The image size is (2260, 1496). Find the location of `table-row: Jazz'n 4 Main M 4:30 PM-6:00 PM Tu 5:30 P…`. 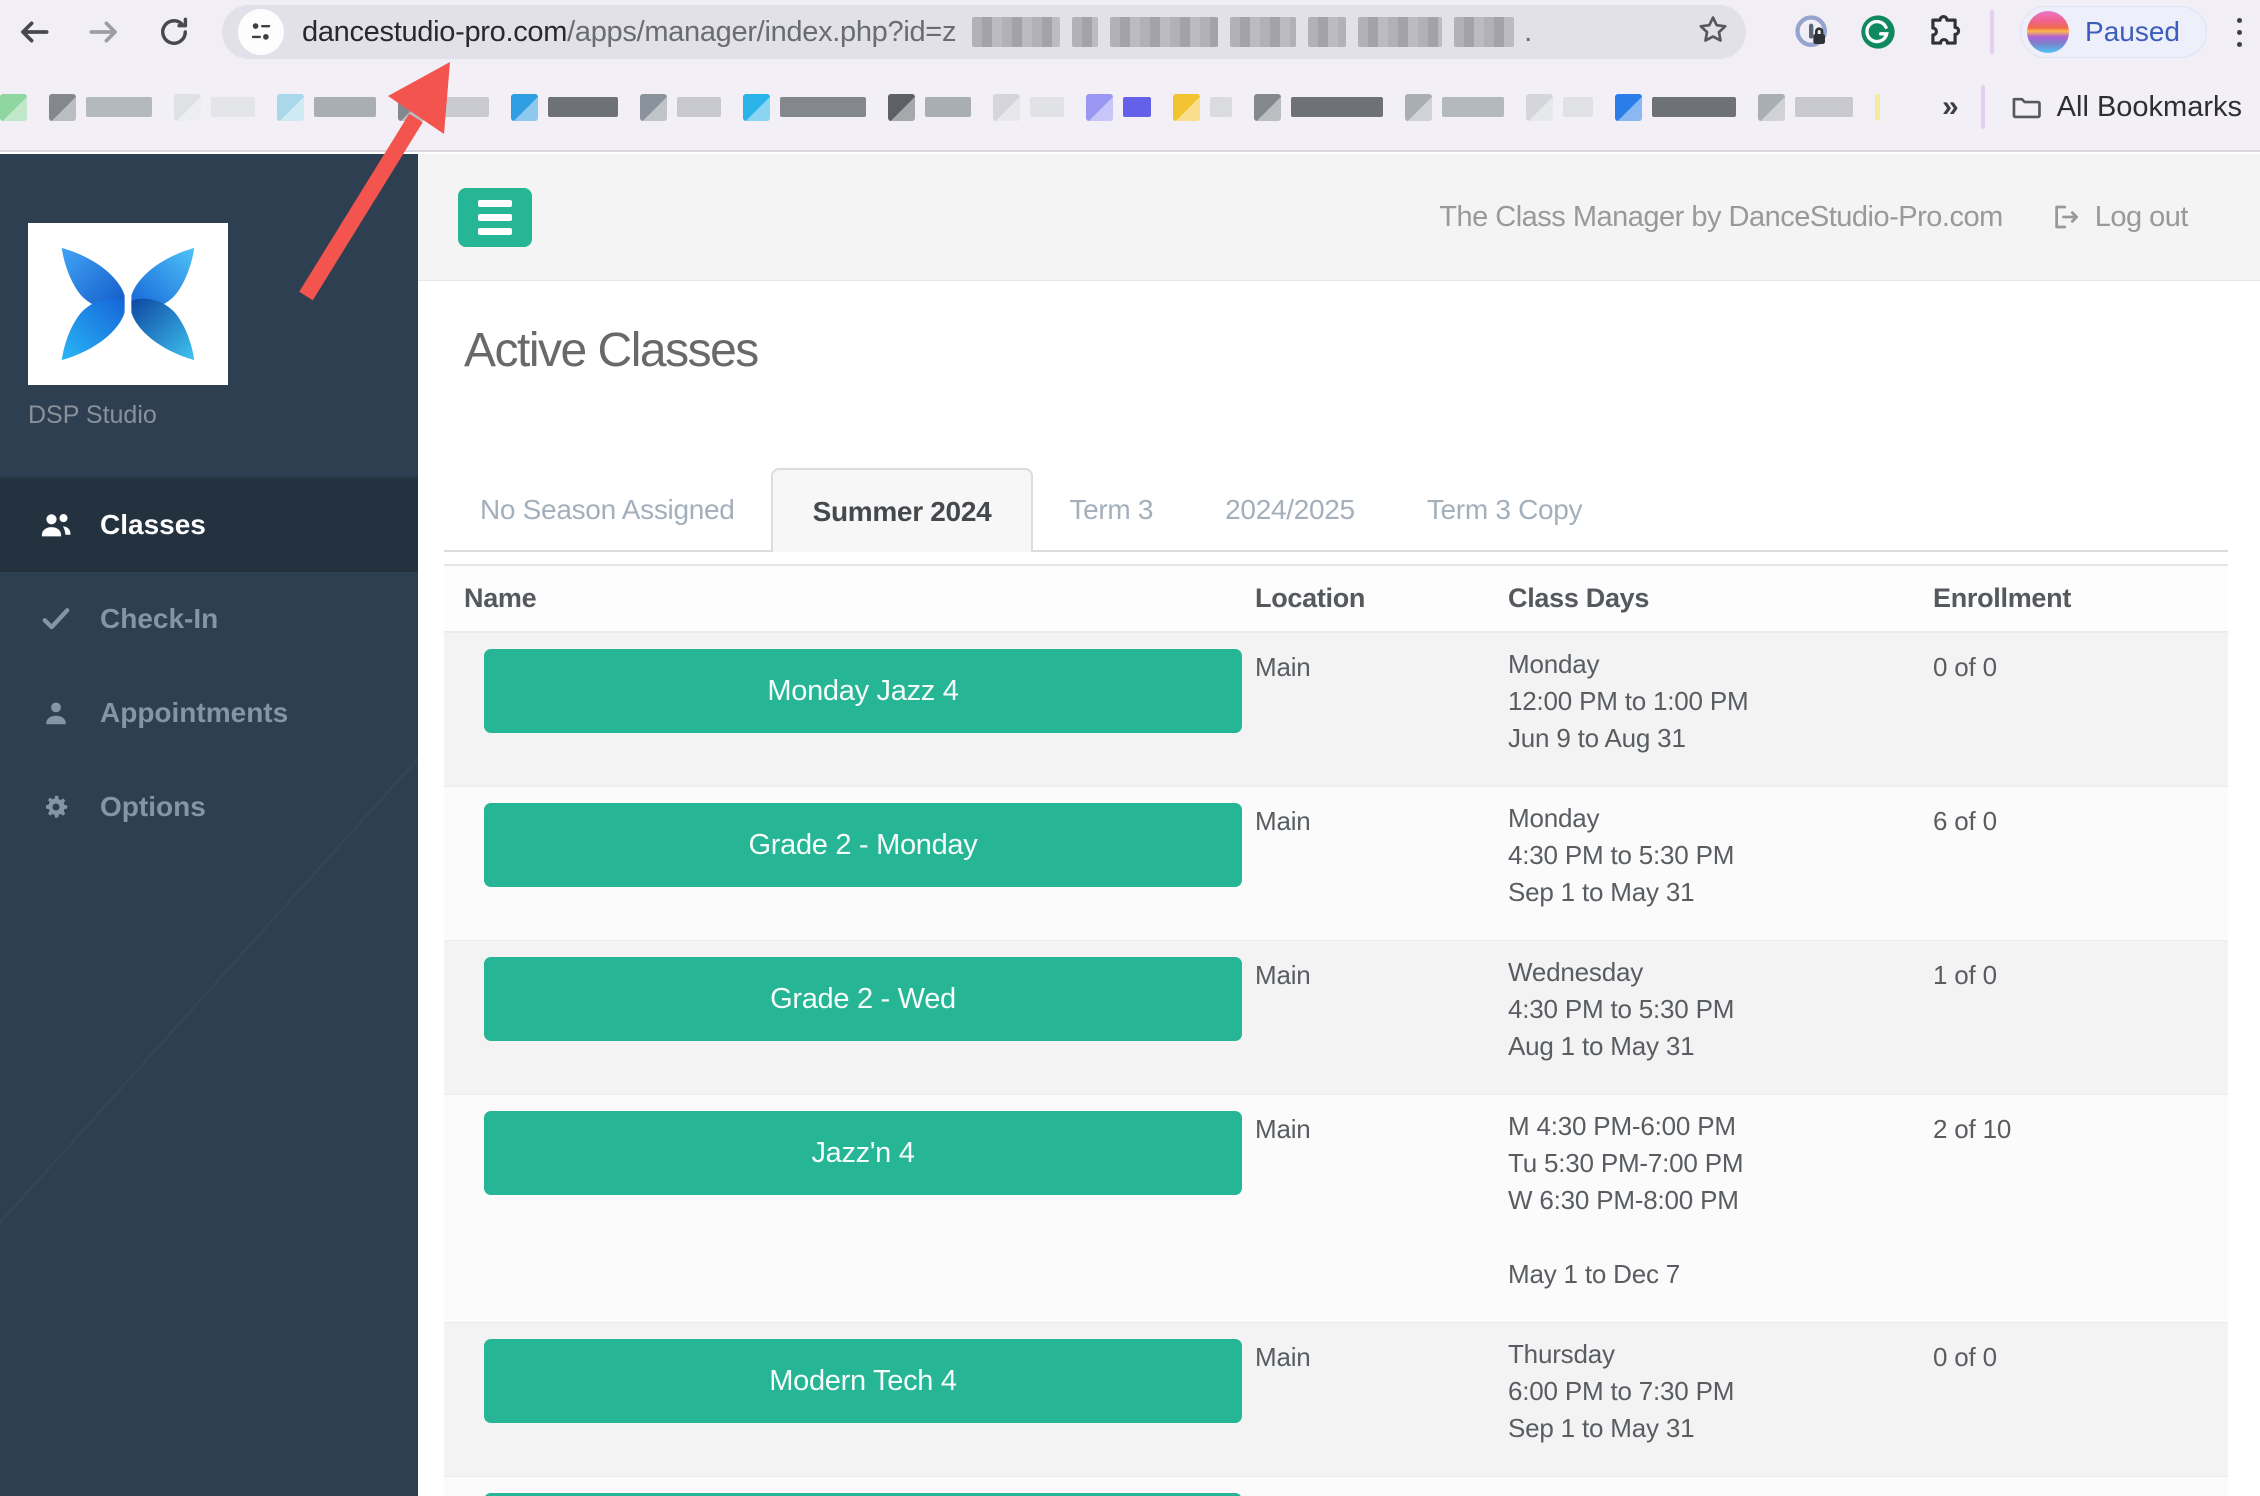

table-row: Jazz'n 4 Main M 4:30 PM-6:00 PM Tu 5:30 P… is located at coordinates (1336, 1208).